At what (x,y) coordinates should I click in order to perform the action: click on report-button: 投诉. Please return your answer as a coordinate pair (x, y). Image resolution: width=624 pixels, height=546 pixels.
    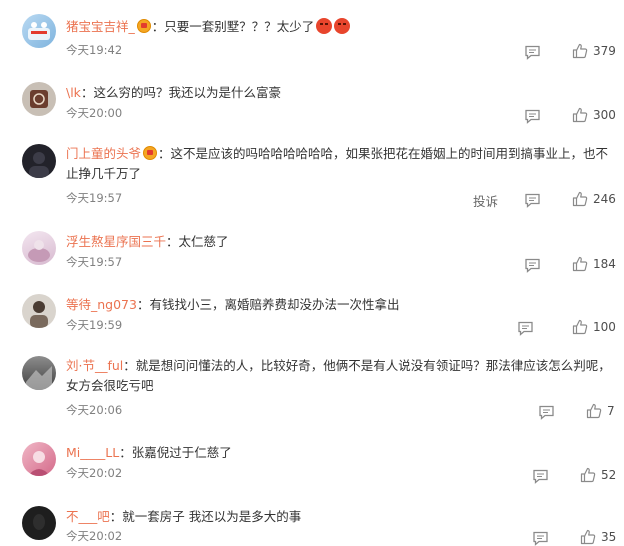
    Looking at the image, I should click on (485, 200).